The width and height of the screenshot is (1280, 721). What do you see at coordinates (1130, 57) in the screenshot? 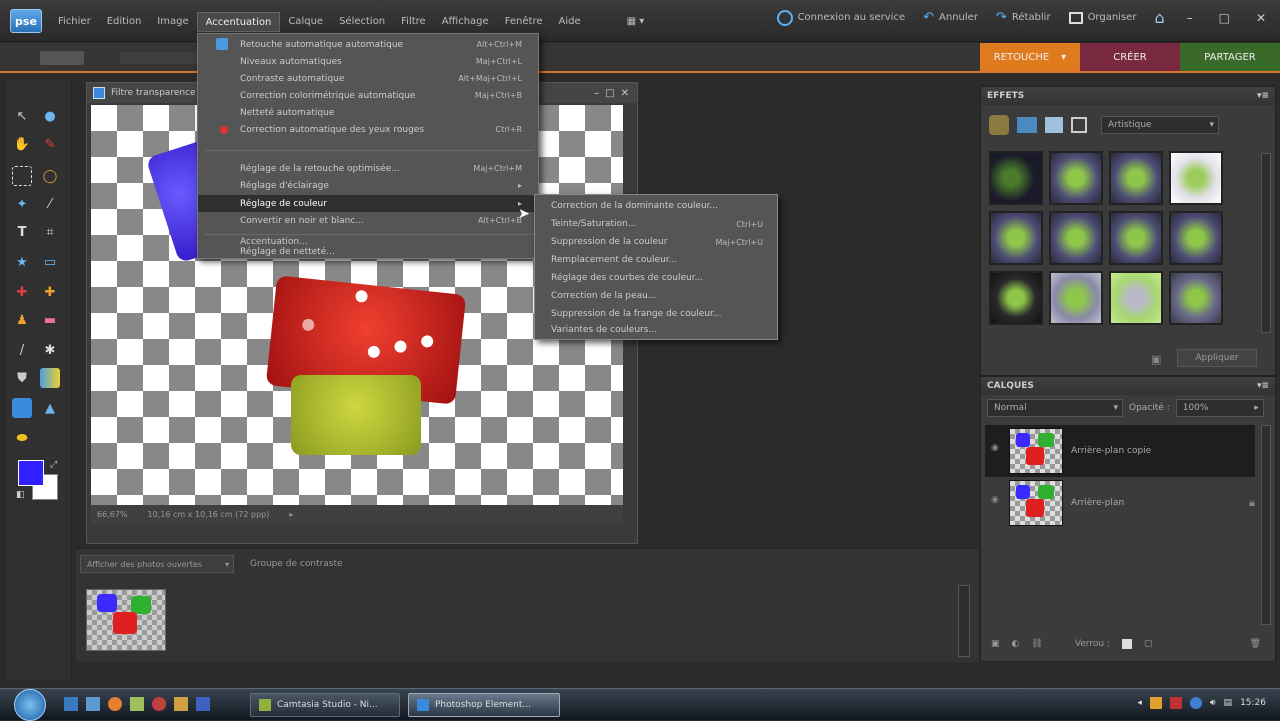
I see `tab-creer: CRÉER` at bounding box center [1130, 57].